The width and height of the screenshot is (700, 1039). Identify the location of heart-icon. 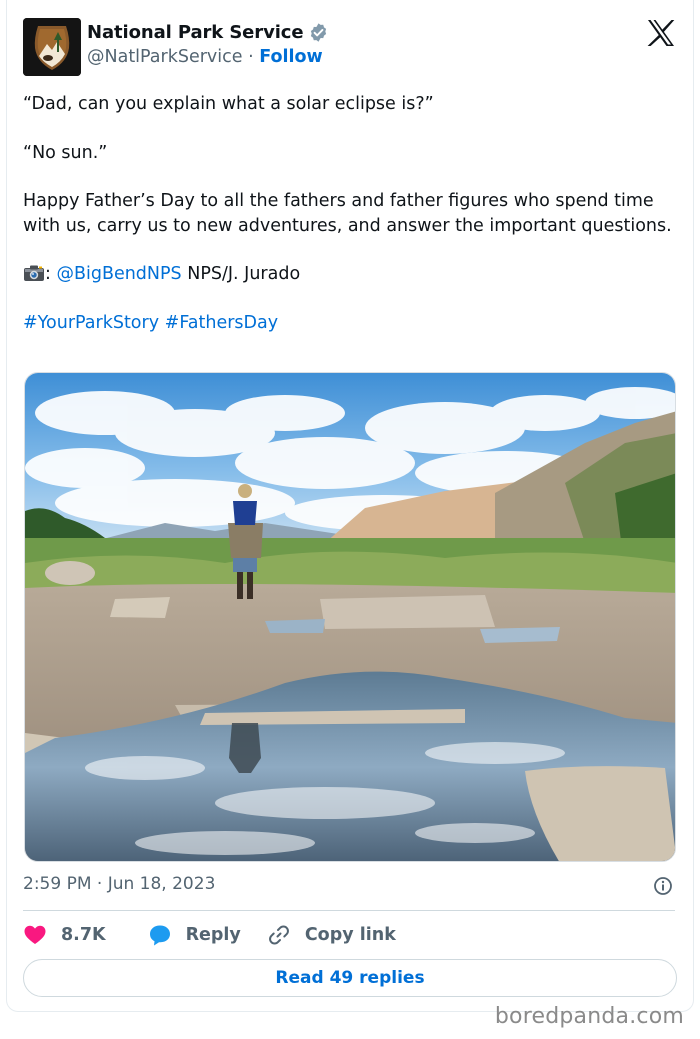
(35, 934).